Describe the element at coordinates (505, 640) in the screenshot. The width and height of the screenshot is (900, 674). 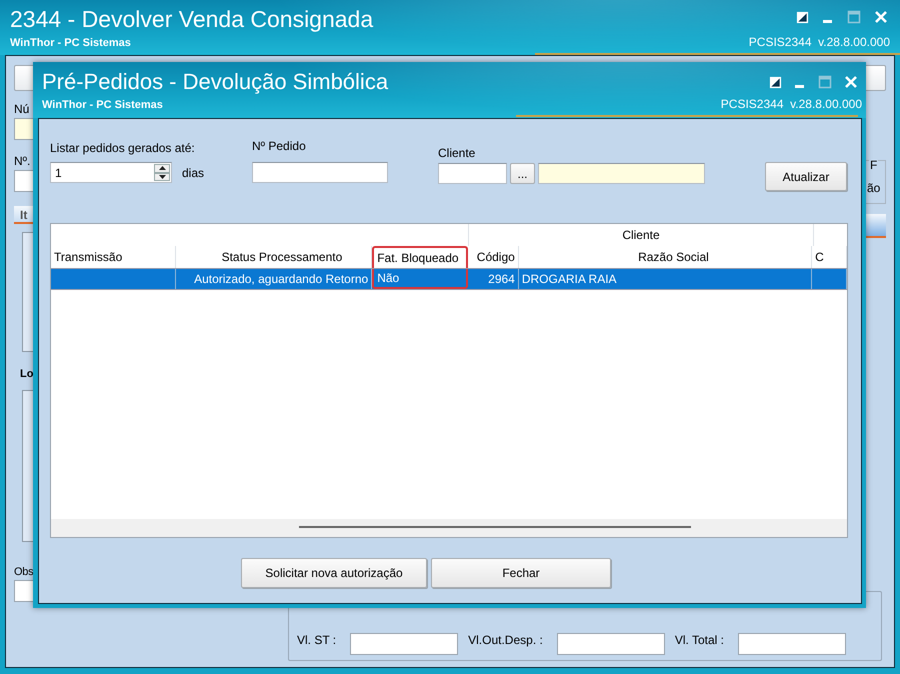
I see `total-label: Vl.Out.Desp. :` at that location.